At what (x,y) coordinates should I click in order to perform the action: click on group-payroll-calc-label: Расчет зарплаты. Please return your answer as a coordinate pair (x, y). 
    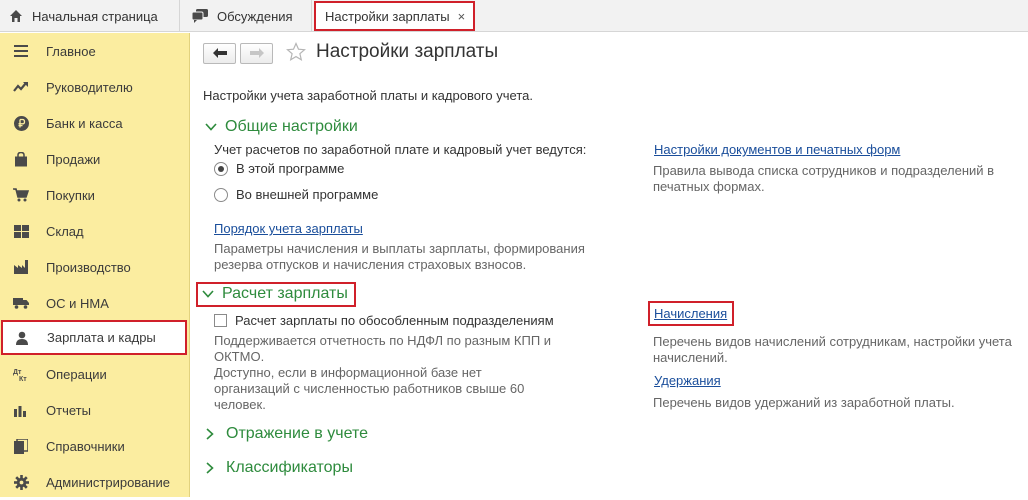
    Looking at the image, I should click on (285, 293).